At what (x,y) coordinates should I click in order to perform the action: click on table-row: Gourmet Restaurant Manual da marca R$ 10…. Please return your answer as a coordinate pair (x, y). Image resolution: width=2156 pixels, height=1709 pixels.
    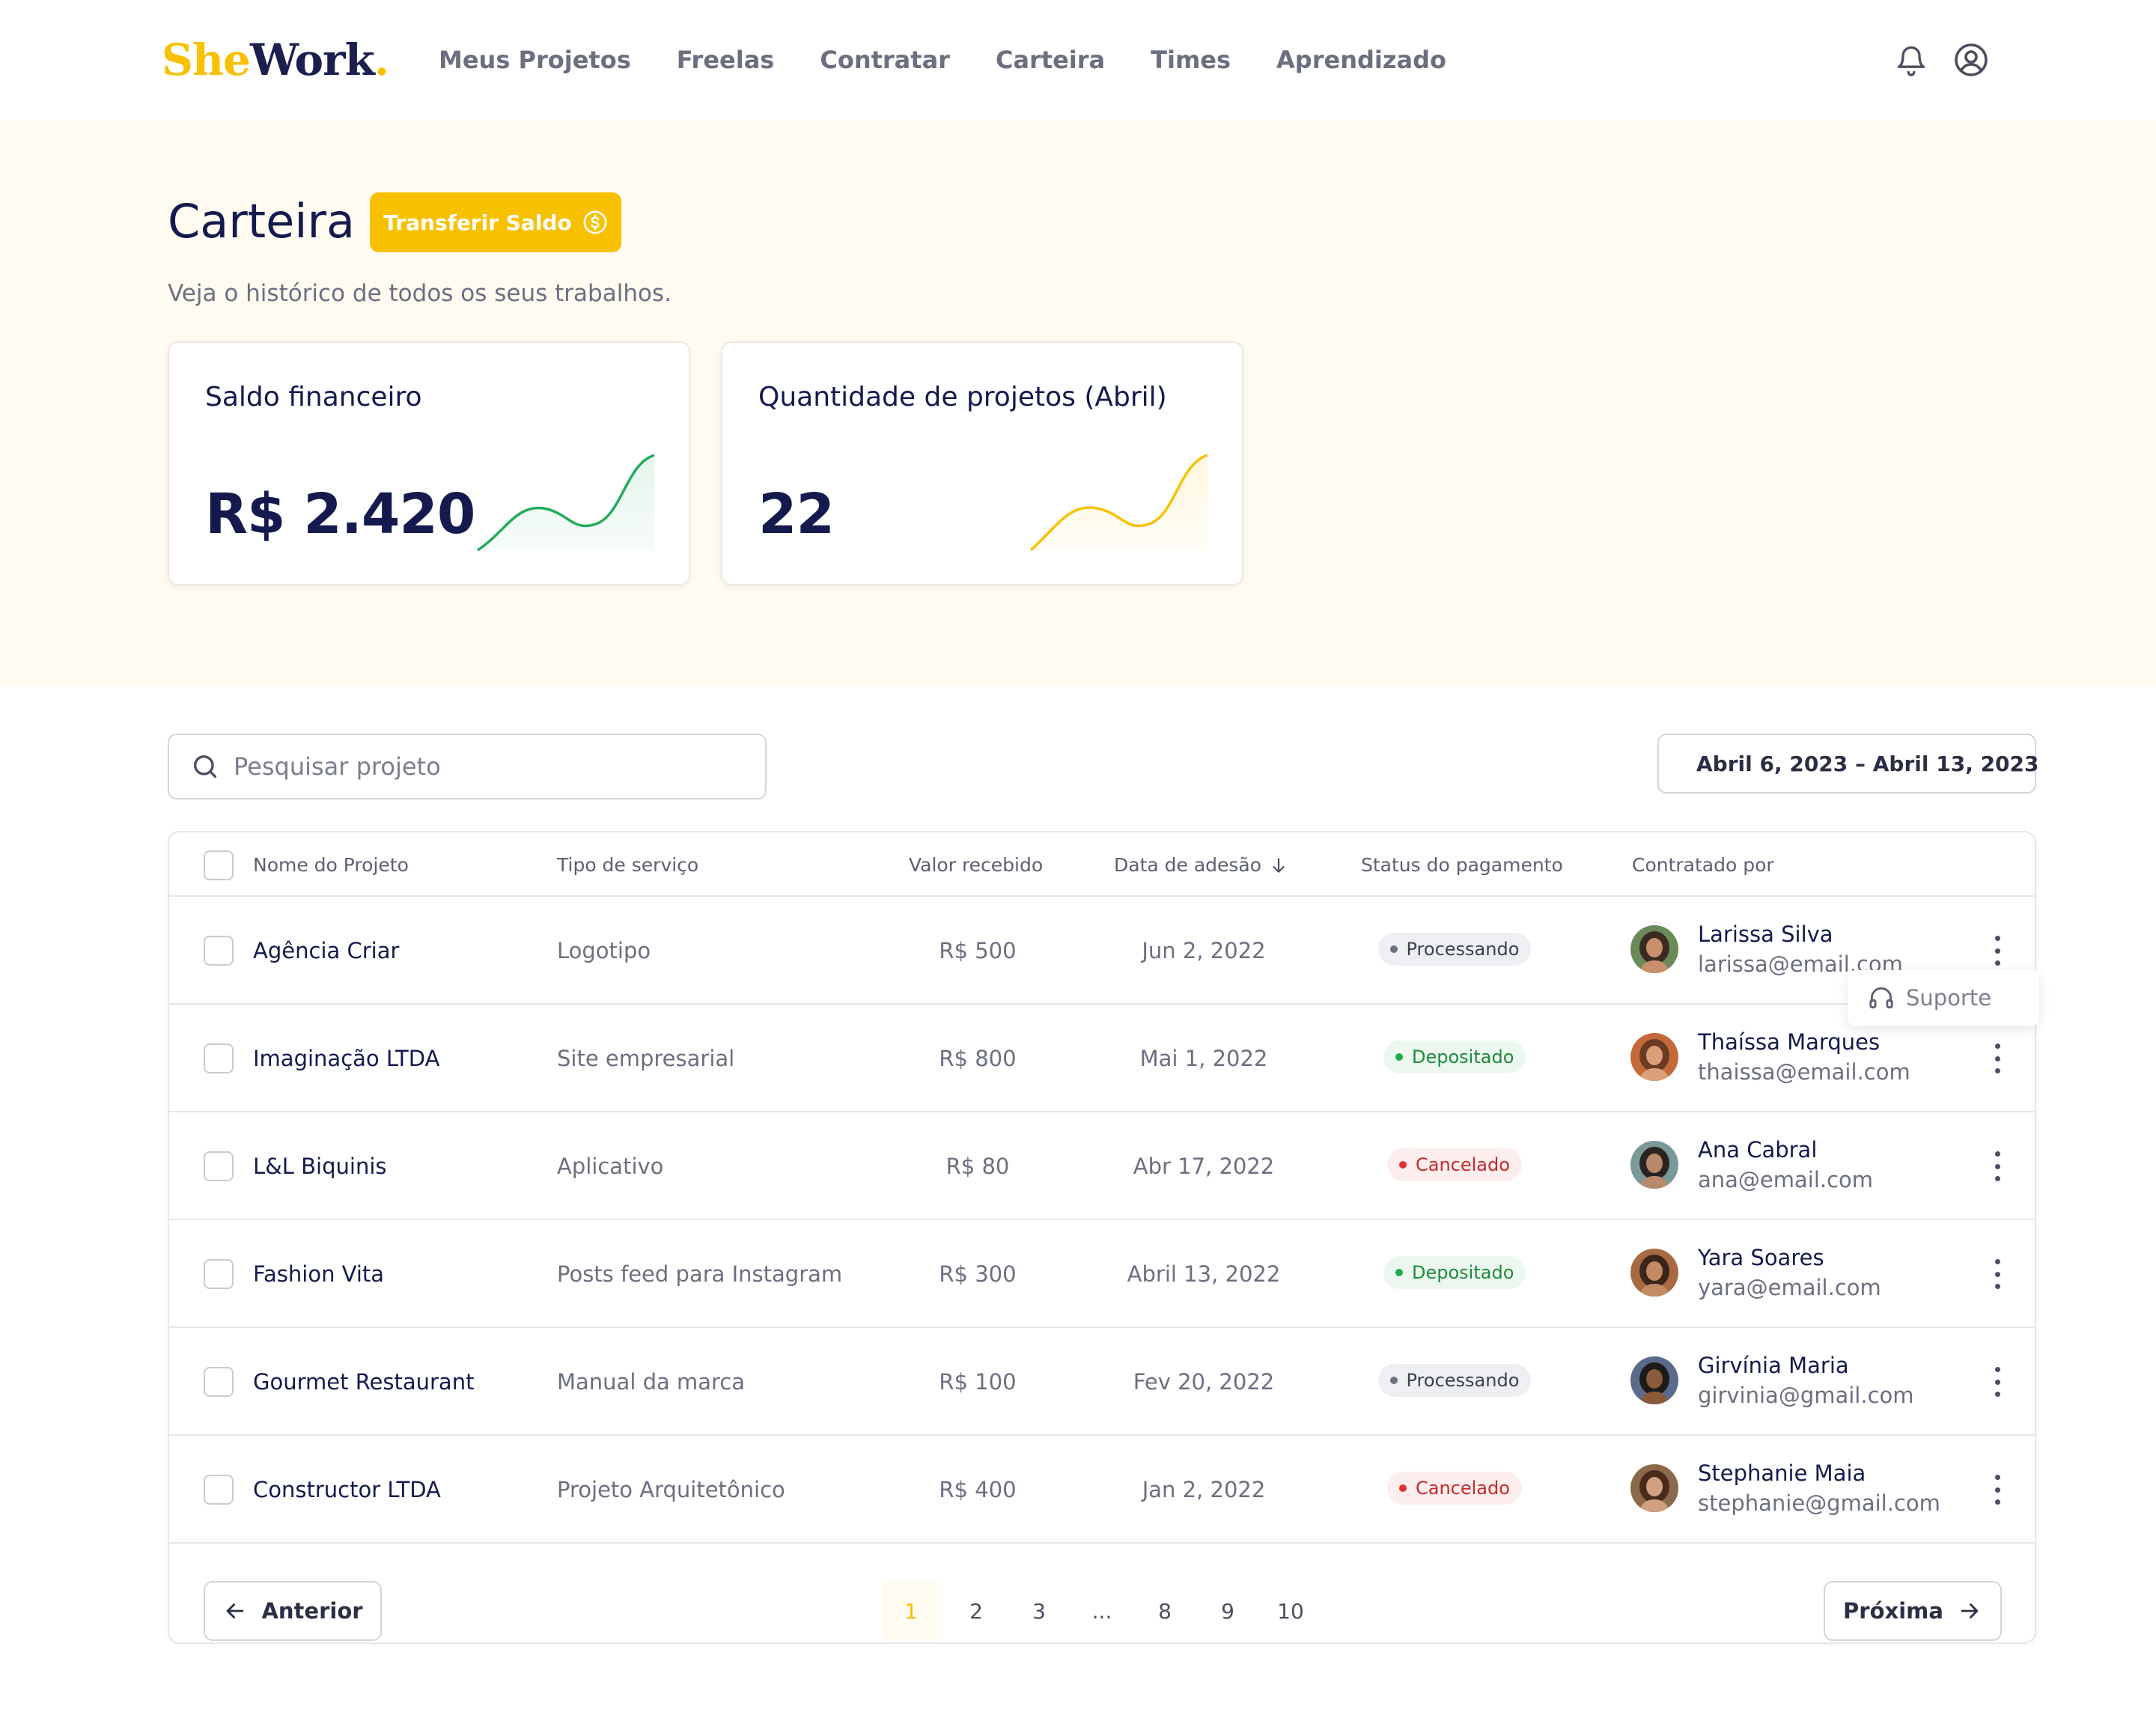
    Looking at the image, I should click on (1102, 1382).